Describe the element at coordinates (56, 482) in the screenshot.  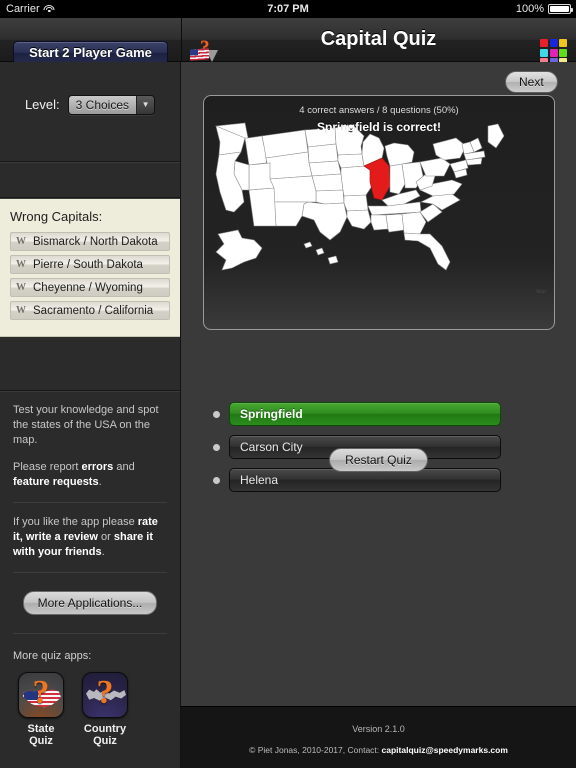
I see `feature-requests-link: feature requests` at that location.